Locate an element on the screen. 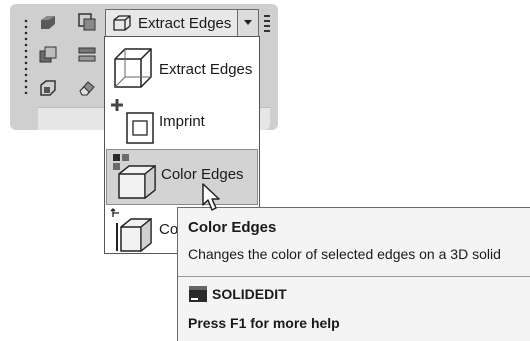 Image resolution: width=530 pixels, height=341 pixels. tooltip-command-name: SOLIDEDIT is located at coordinates (249, 294).